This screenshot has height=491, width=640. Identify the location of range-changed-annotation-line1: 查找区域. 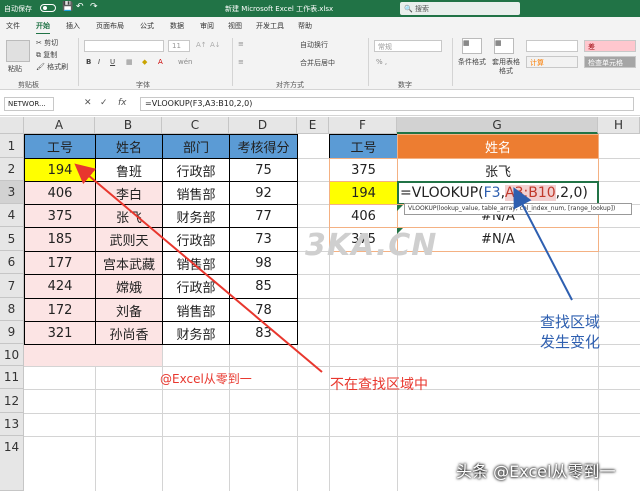
(570, 322).